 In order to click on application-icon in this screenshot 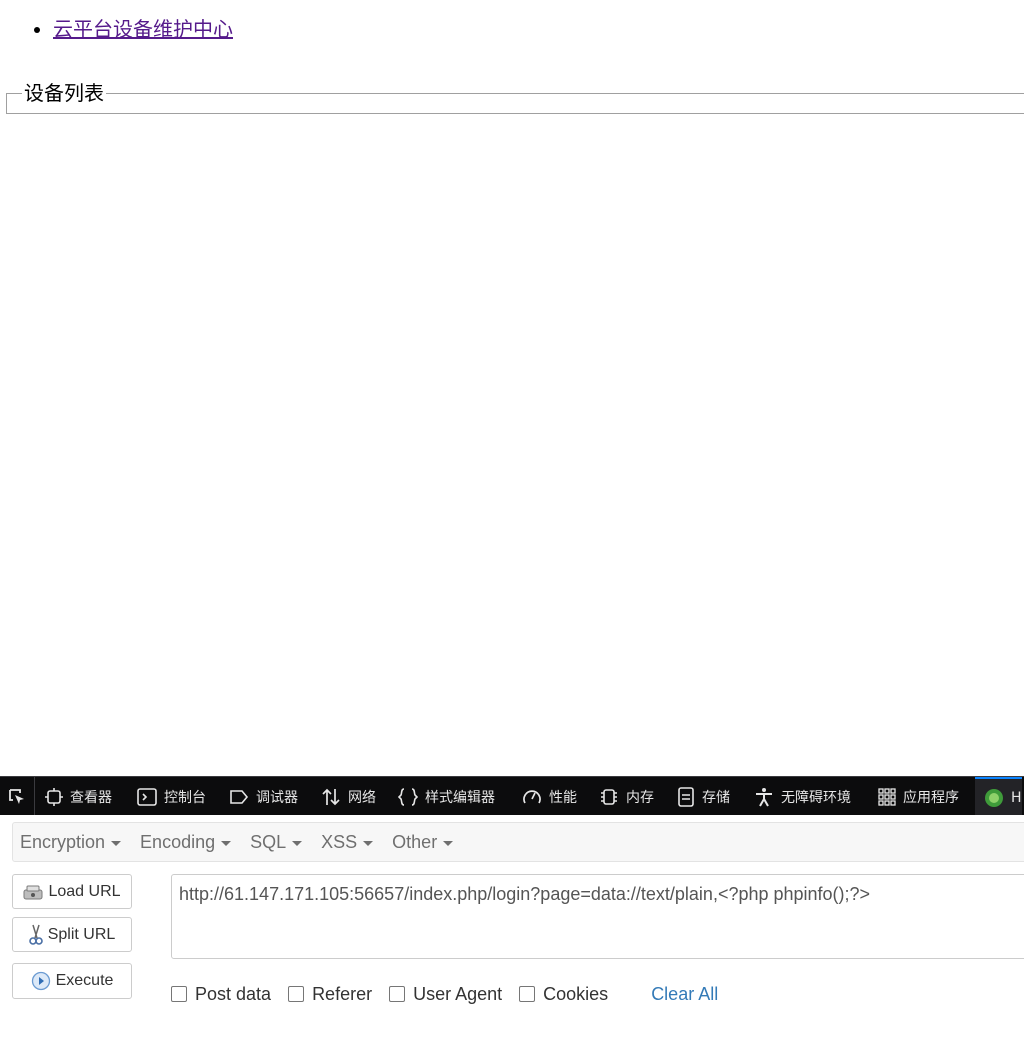, I will do `click(887, 796)`.